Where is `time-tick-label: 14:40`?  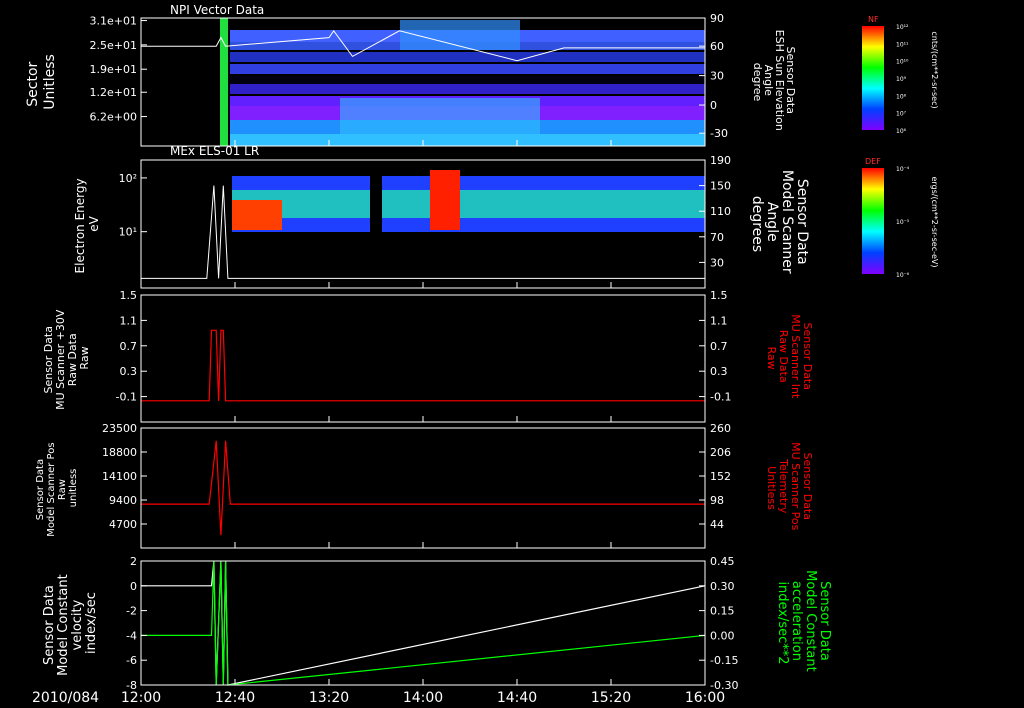 time-tick-label: 14:40 is located at coordinates (517, 698).